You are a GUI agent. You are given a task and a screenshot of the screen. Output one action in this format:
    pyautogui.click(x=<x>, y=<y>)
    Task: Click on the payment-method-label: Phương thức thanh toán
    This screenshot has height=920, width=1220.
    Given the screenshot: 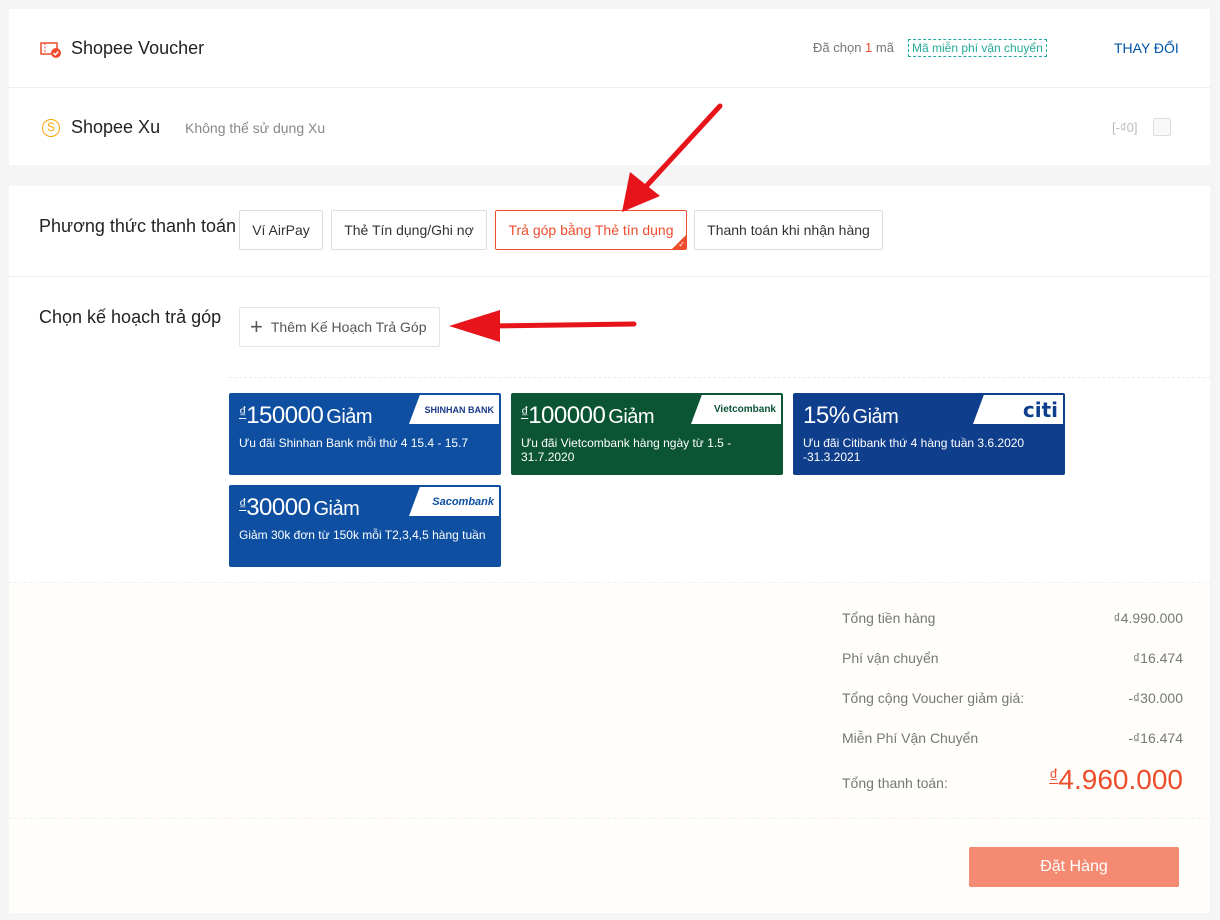 What is the action you would take?
    pyautogui.click(x=138, y=226)
    